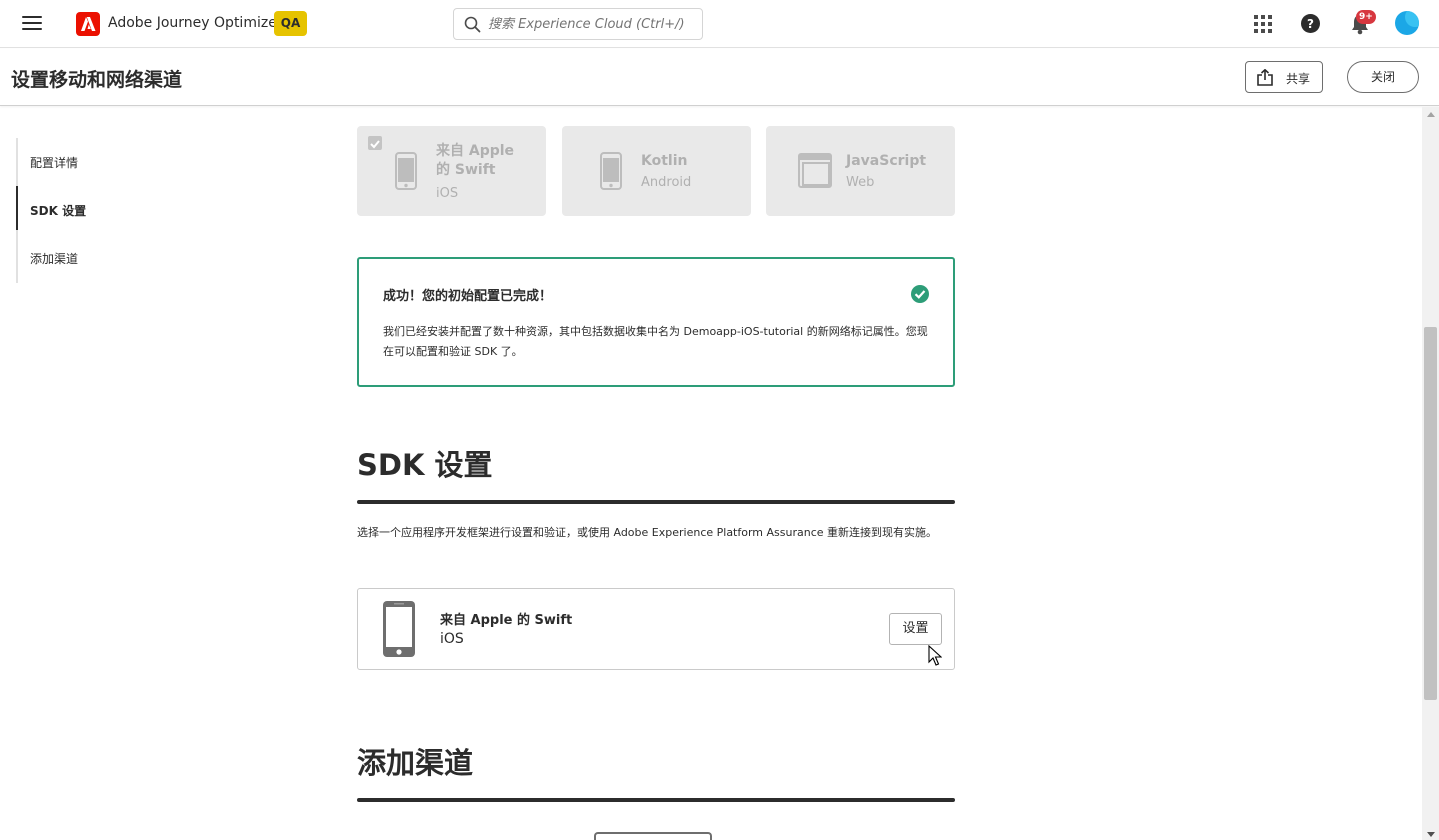  Describe the element at coordinates (375, 143) in the screenshot. I see `checkbox-checked-icon` at that location.